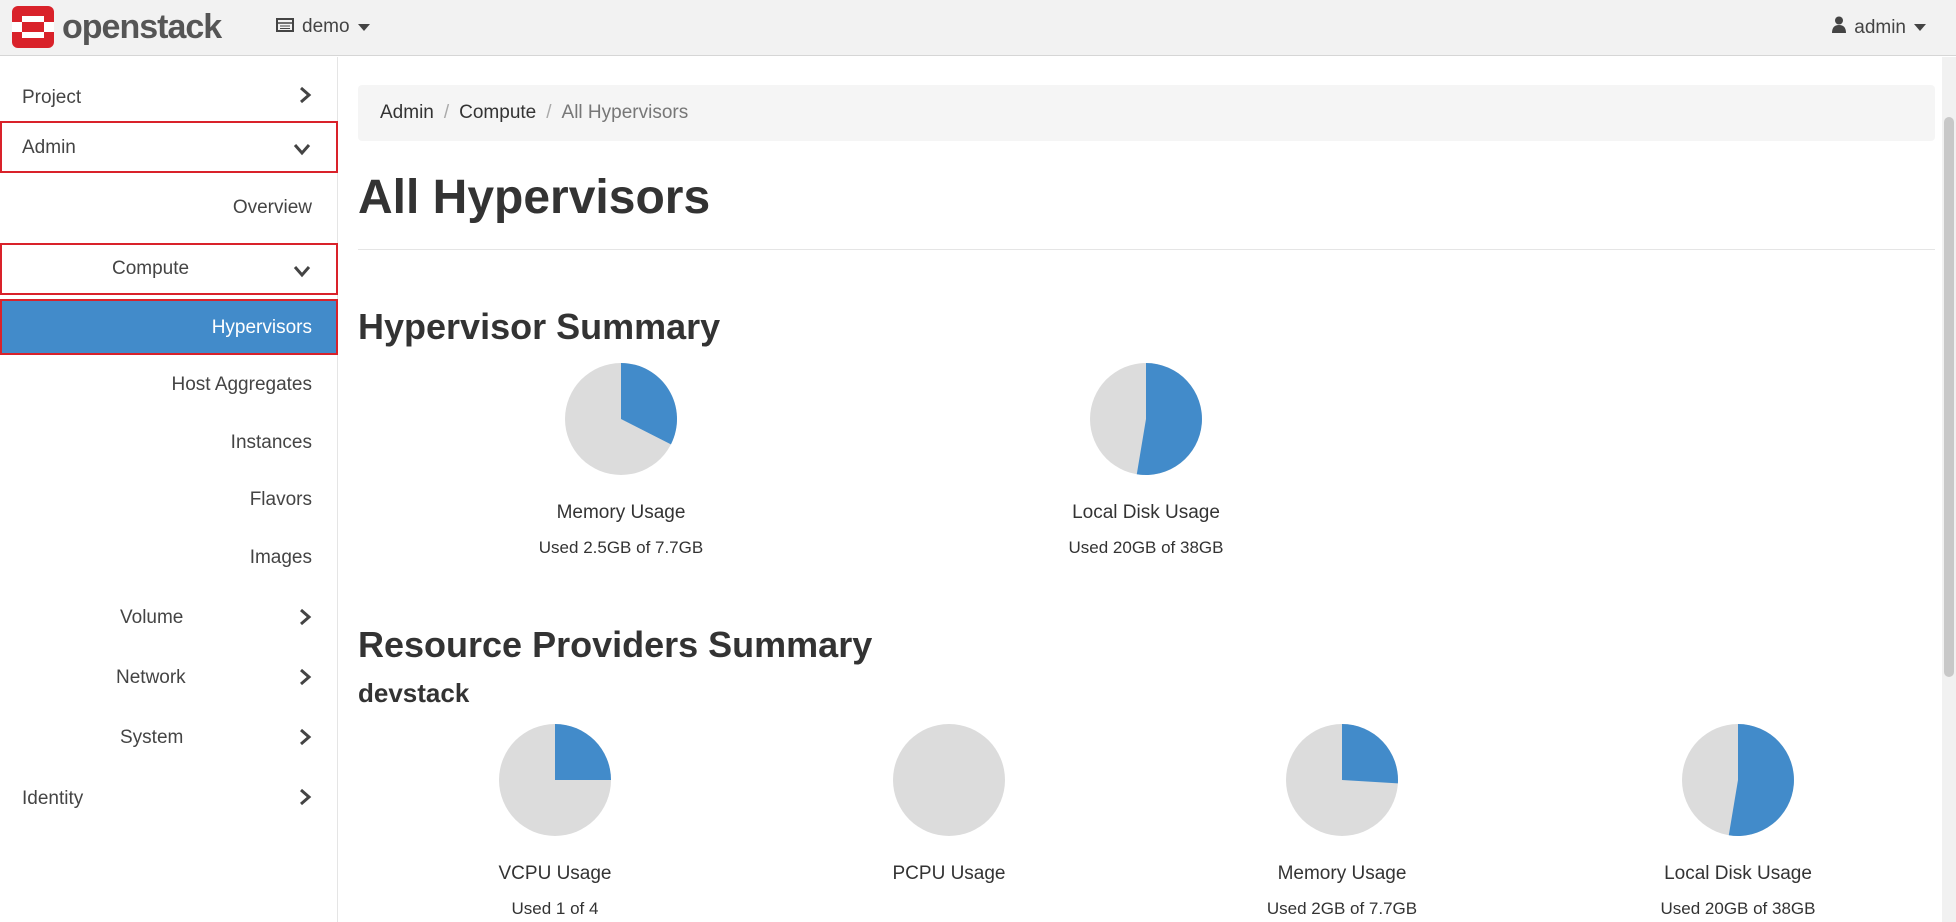 Image resolution: width=1956 pixels, height=922 pixels. What do you see at coordinates (280, 557) in the screenshot?
I see `sidebar-item-label: Images` at bounding box center [280, 557].